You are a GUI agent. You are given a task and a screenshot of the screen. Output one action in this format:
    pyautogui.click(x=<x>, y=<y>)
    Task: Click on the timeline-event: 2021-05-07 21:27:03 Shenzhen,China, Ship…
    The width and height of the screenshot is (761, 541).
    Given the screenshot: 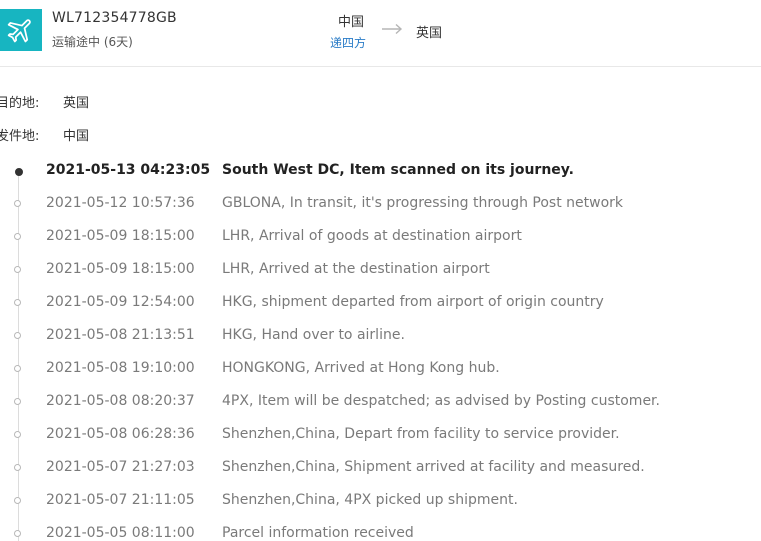 What is the action you would take?
    pyautogui.click(x=380, y=468)
    